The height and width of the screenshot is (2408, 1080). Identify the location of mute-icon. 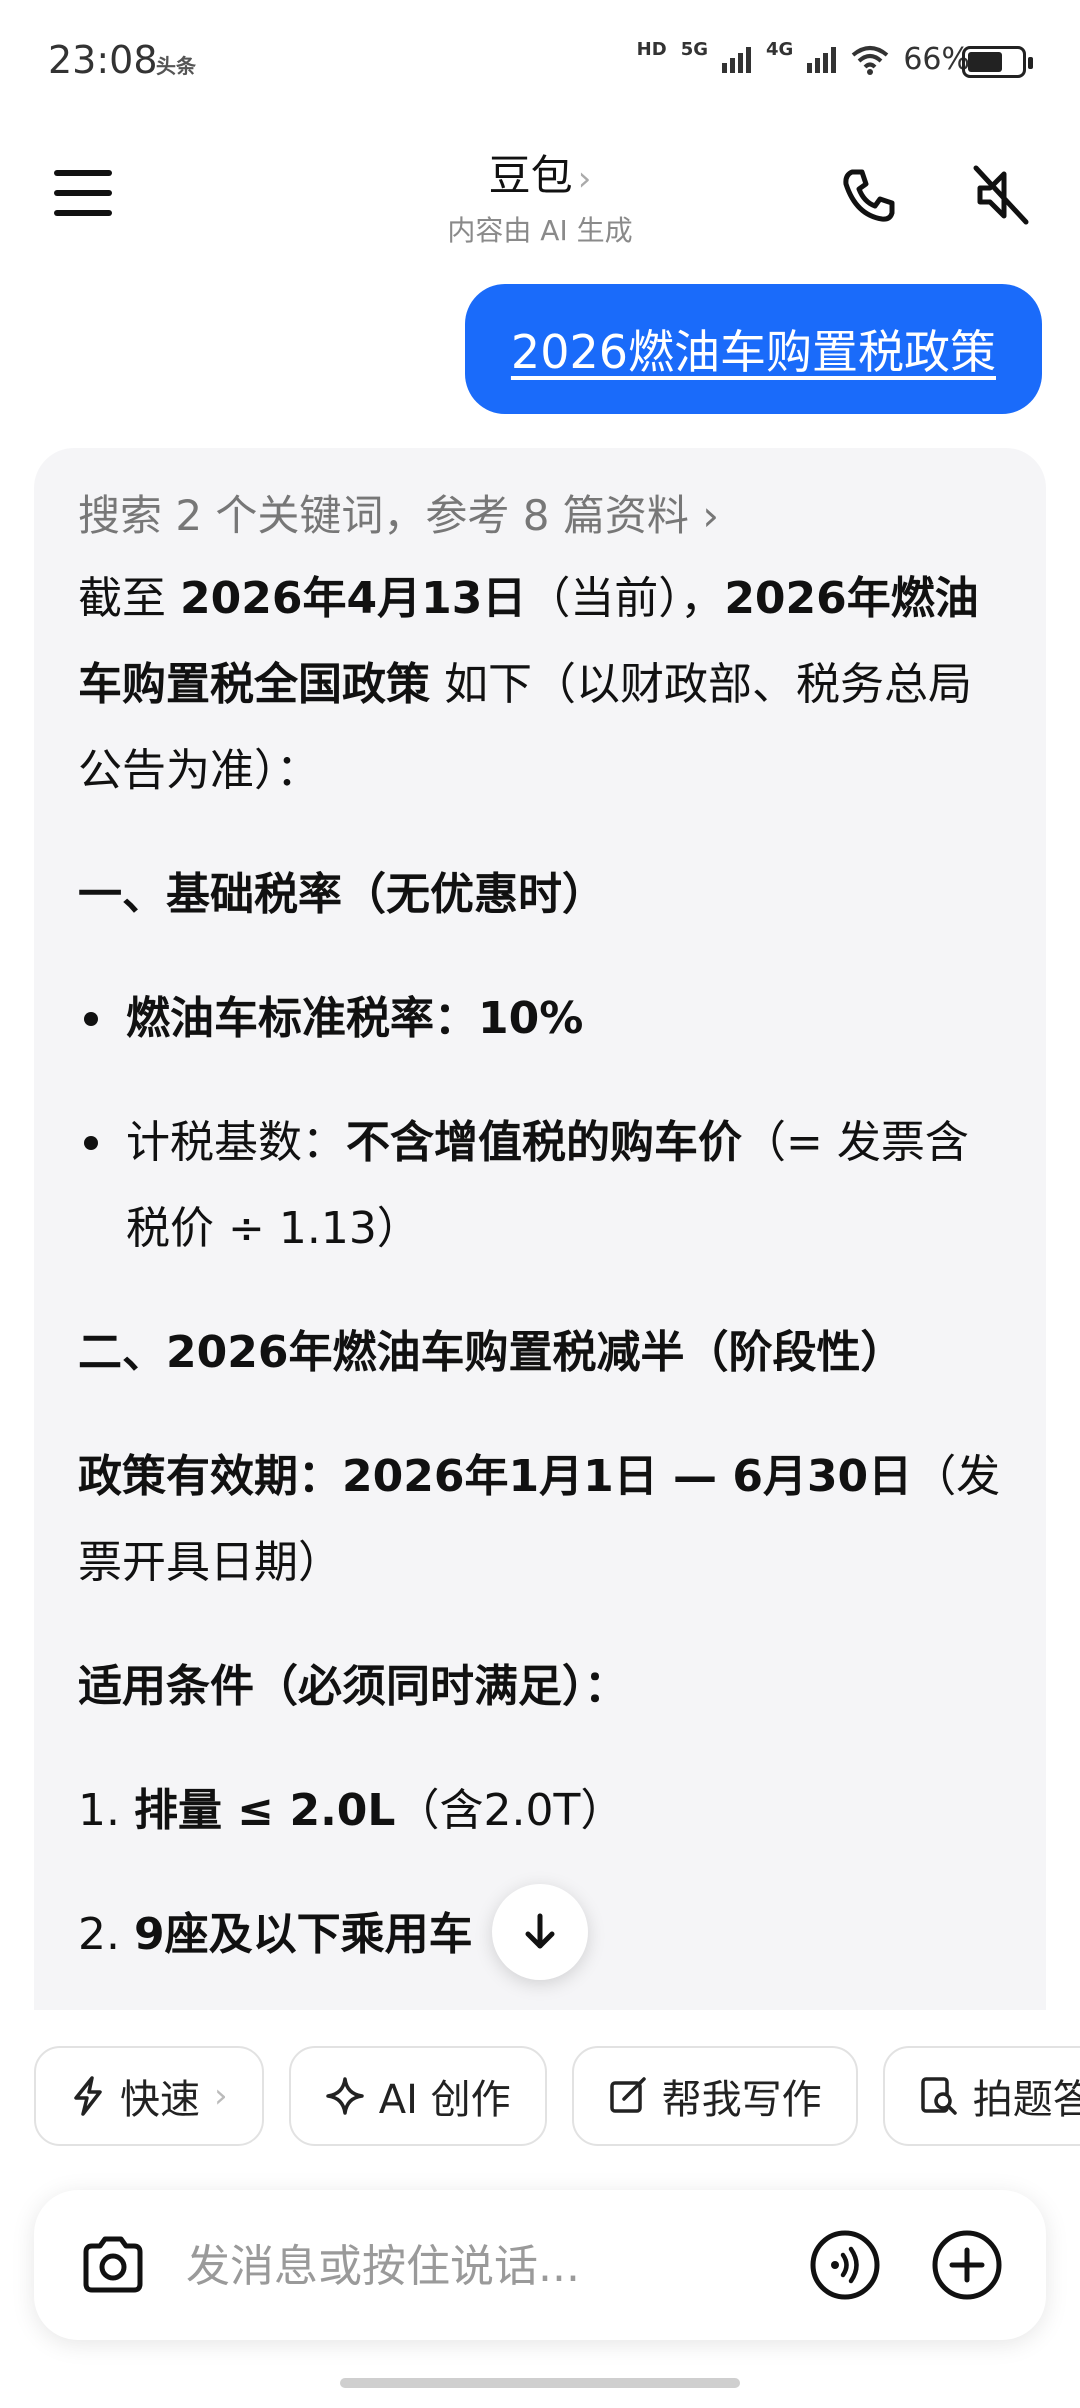
(1001, 195).